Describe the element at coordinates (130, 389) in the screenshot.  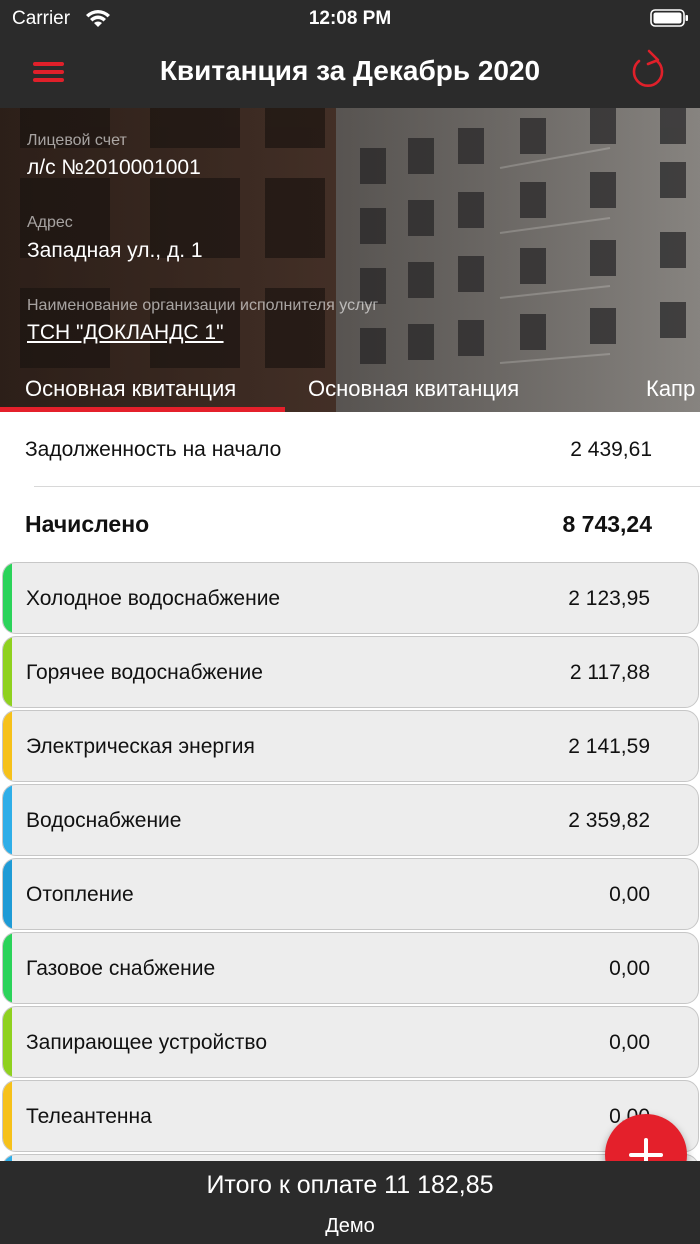
I see `tab-main-receipt-1: Основная квитанция` at that location.